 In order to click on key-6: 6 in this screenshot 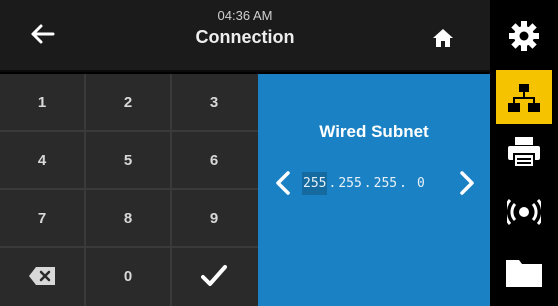, I will do `click(214, 160)`.